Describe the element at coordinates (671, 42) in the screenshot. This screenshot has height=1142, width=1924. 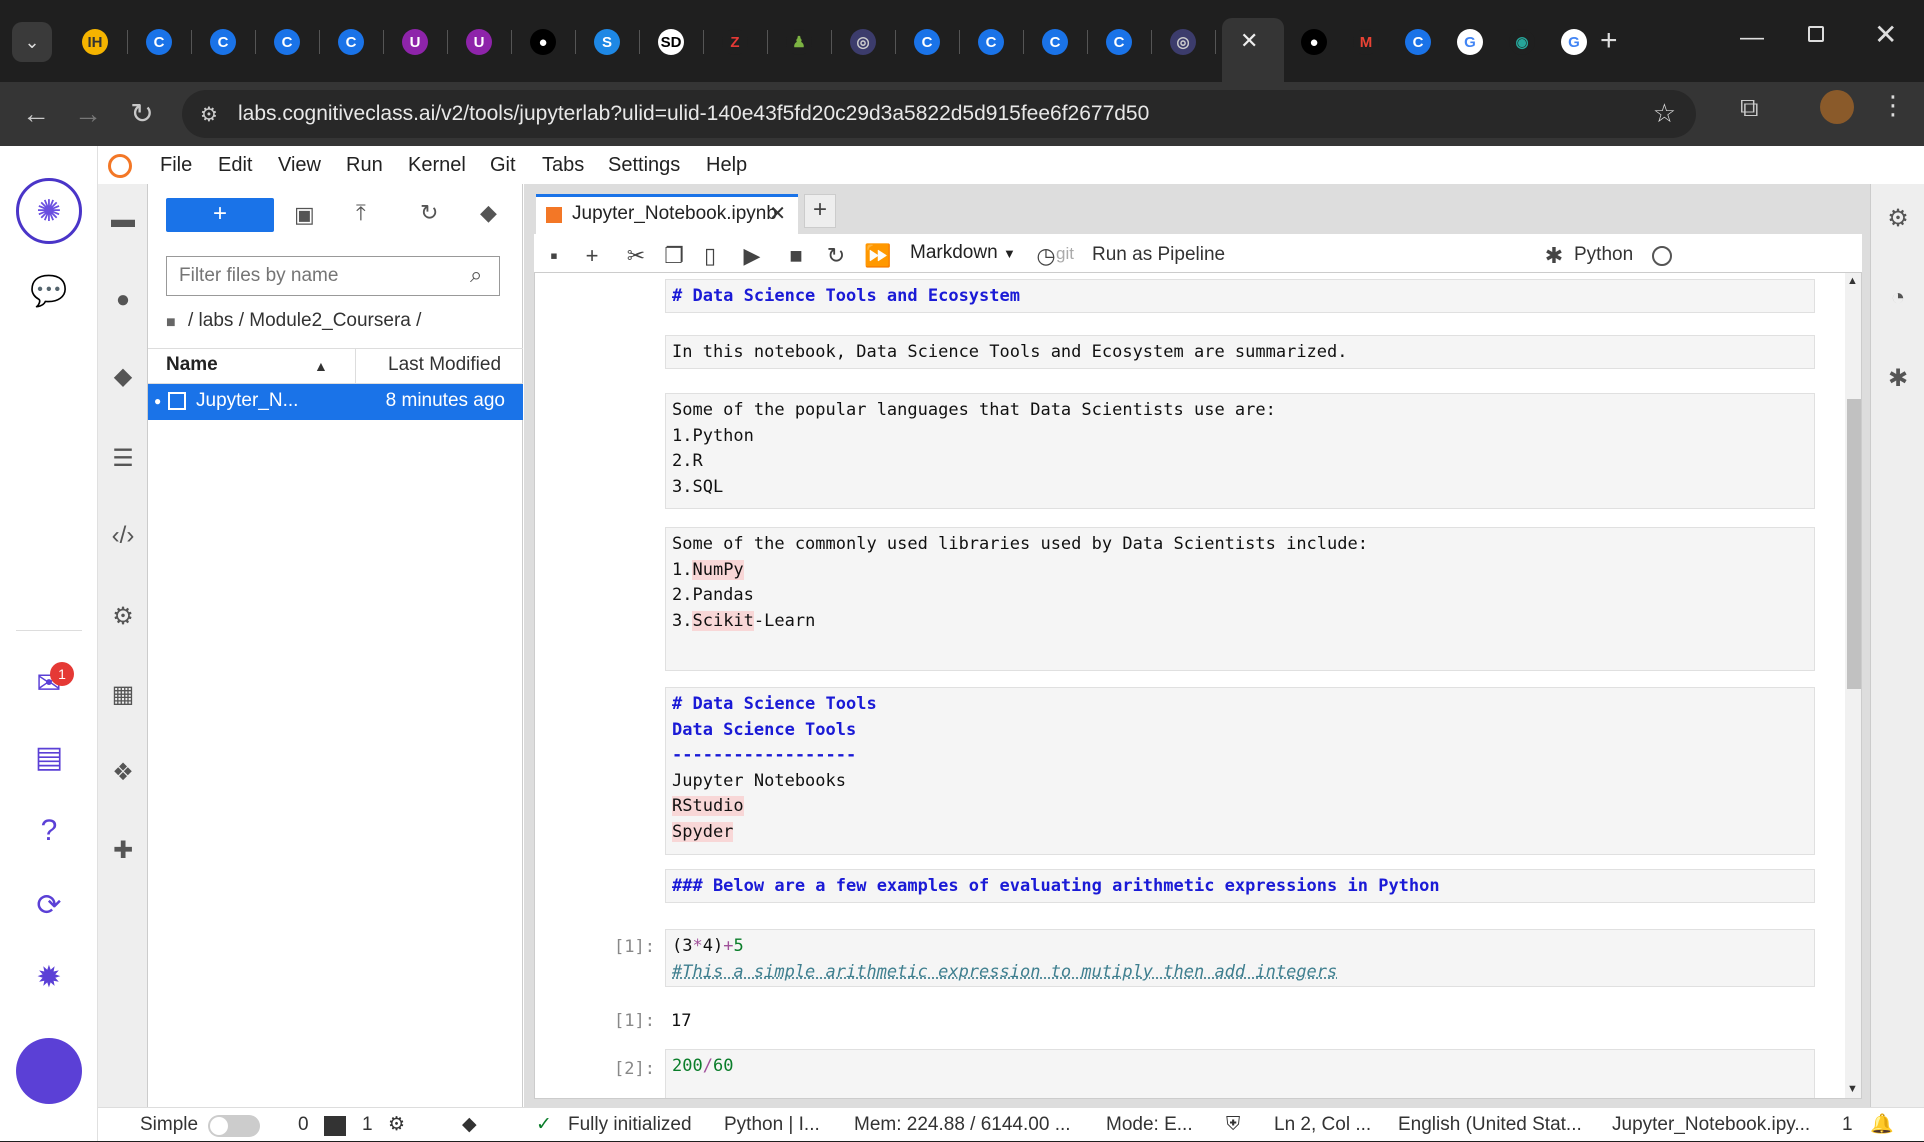
I see `sd-tab: SD` at that location.